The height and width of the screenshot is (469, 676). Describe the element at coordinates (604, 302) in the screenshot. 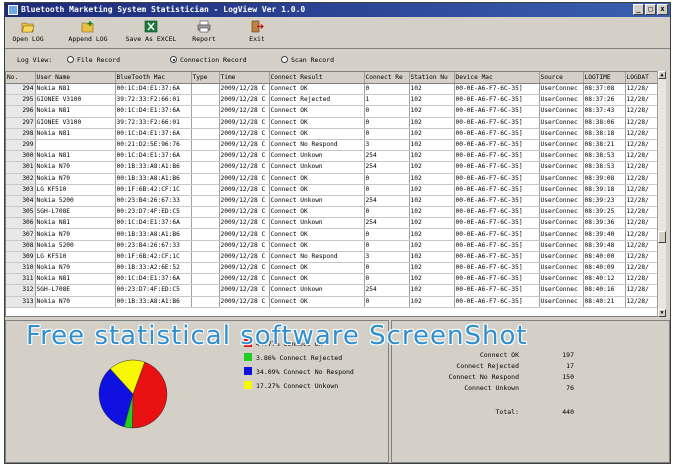

I see `table-cell: 08:40:21` at that location.